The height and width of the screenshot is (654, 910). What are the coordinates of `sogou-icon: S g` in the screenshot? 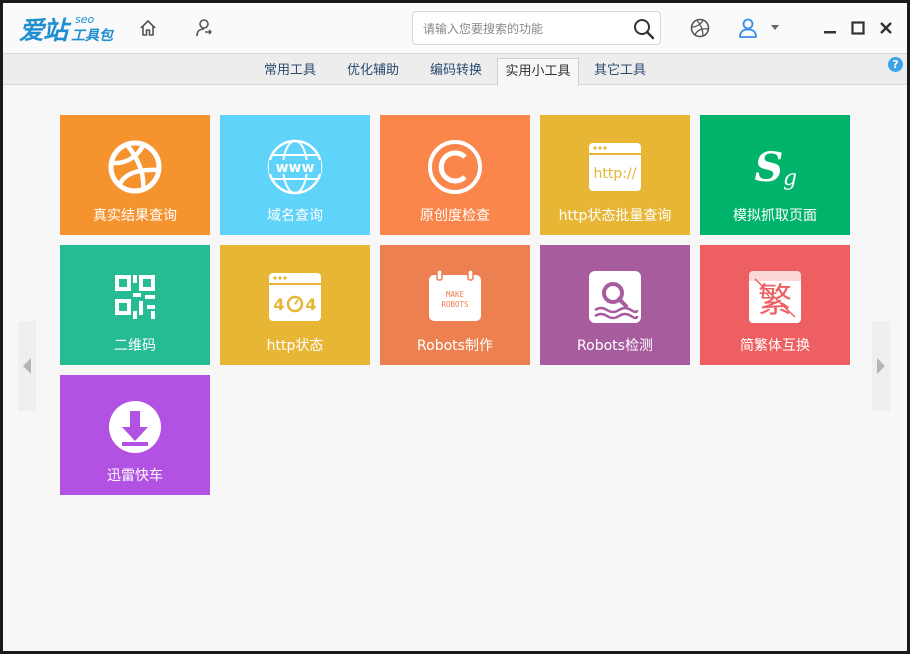 It's located at (776, 167).